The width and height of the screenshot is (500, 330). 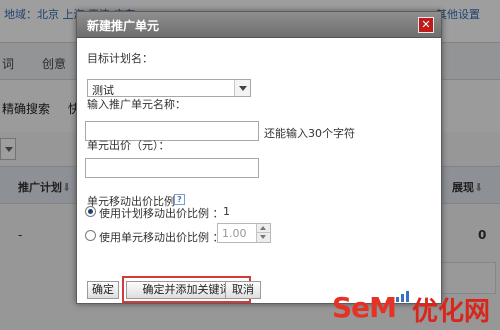 What do you see at coordinates (172, 168) in the screenshot?
I see `unit-bid-input` at bounding box center [172, 168].